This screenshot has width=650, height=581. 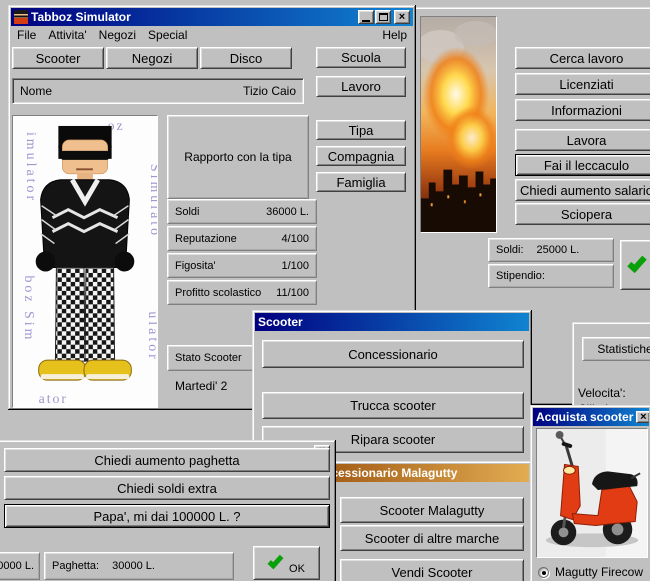 What do you see at coordinates (417, 473) in the screenshot?
I see `malagutty-titlebar: Concessionario Malagutty` at bounding box center [417, 473].